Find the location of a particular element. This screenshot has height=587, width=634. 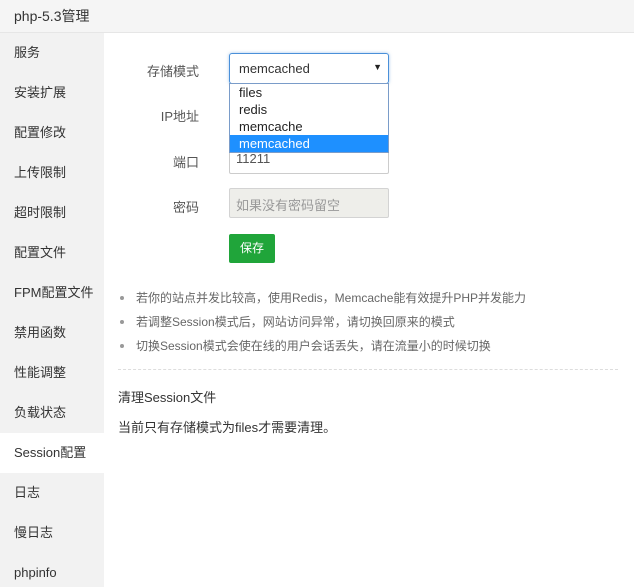

clean-session-title: 清理Session文件 is located at coordinates (167, 397).